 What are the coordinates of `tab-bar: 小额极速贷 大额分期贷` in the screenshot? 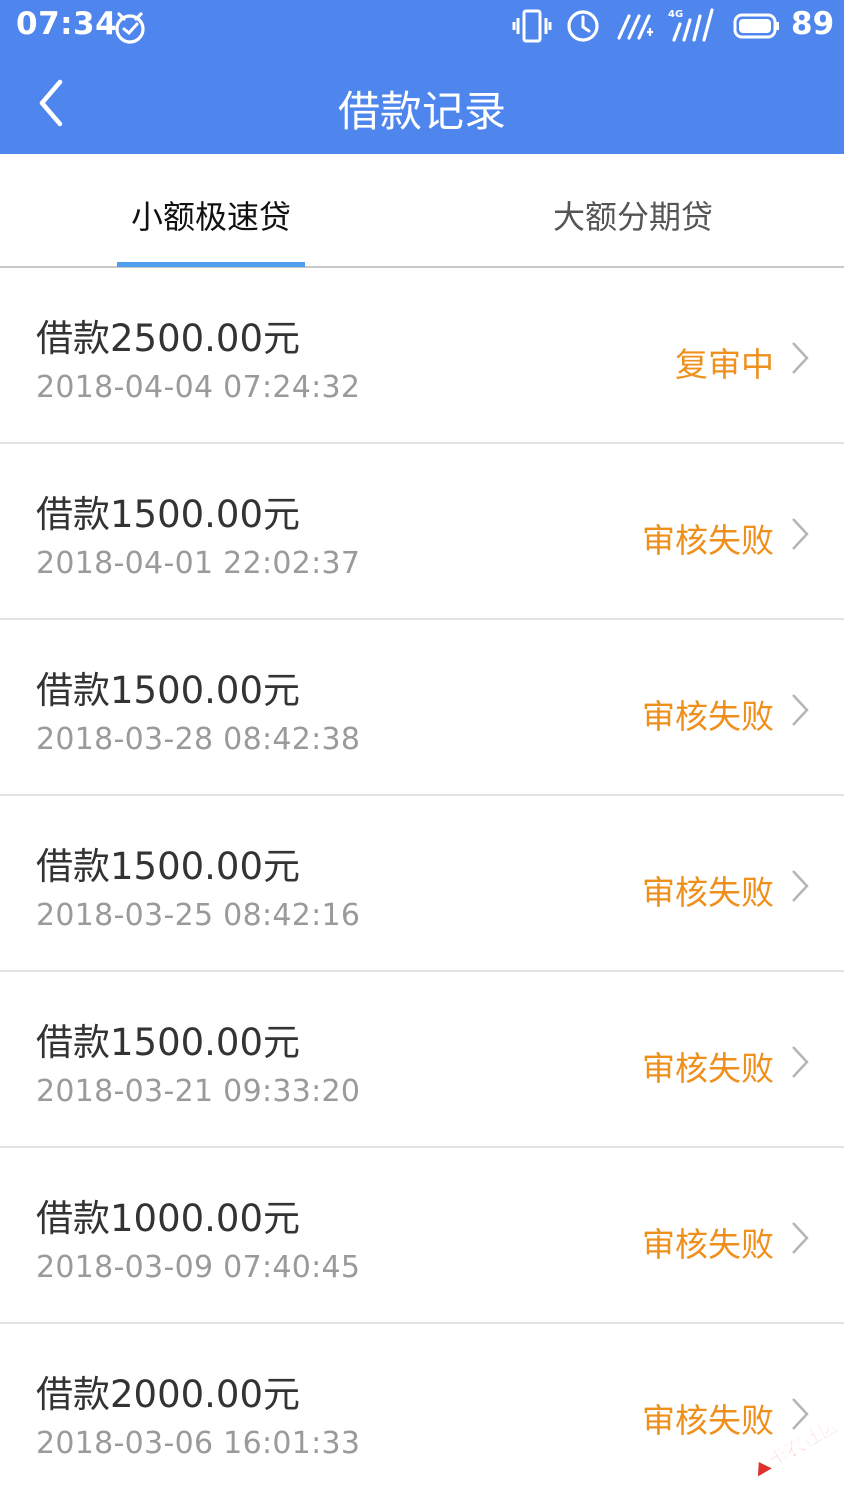 It's located at (422, 211).